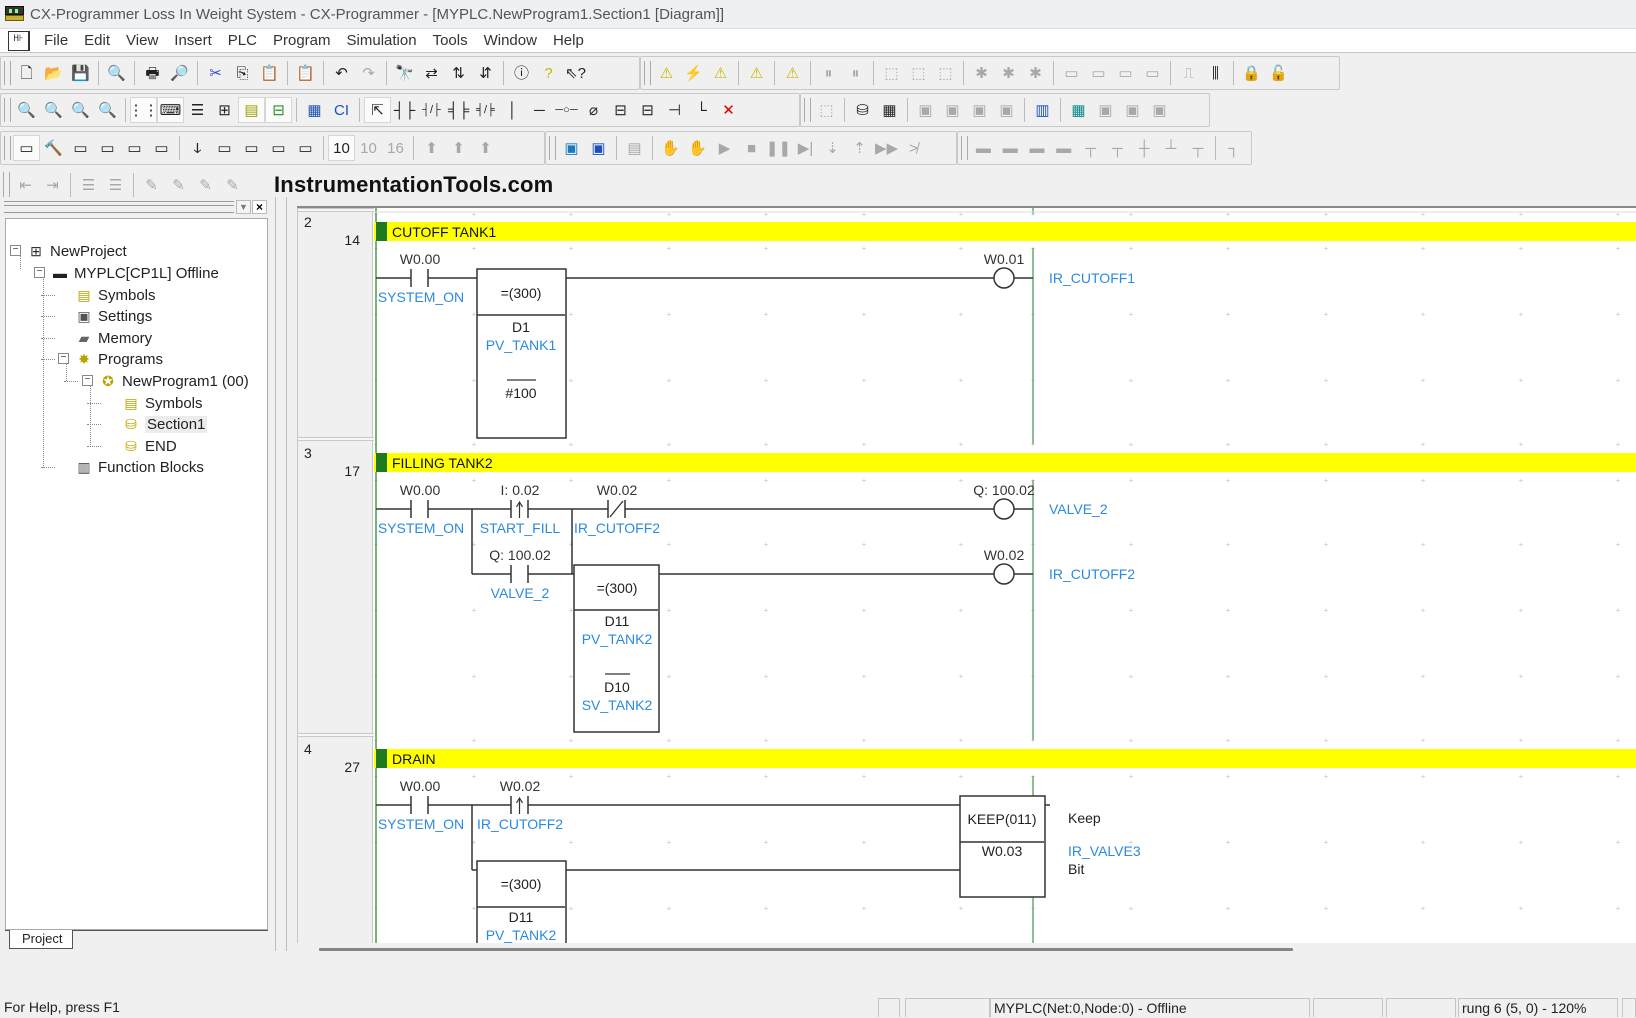 The image size is (1636, 1018). Describe the element at coordinates (395, 148) in the screenshot. I see `hex-display-button: 16` at that location.